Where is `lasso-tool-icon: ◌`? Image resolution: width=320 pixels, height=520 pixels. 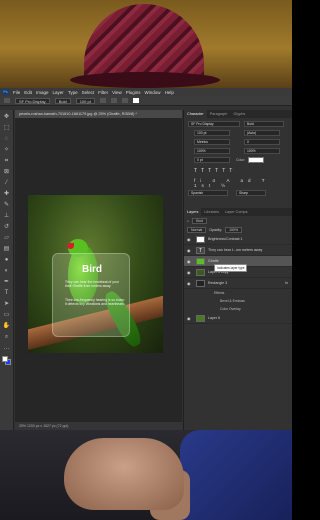 lasso-tool-icon: ◌ is located at coordinates (7, 139).